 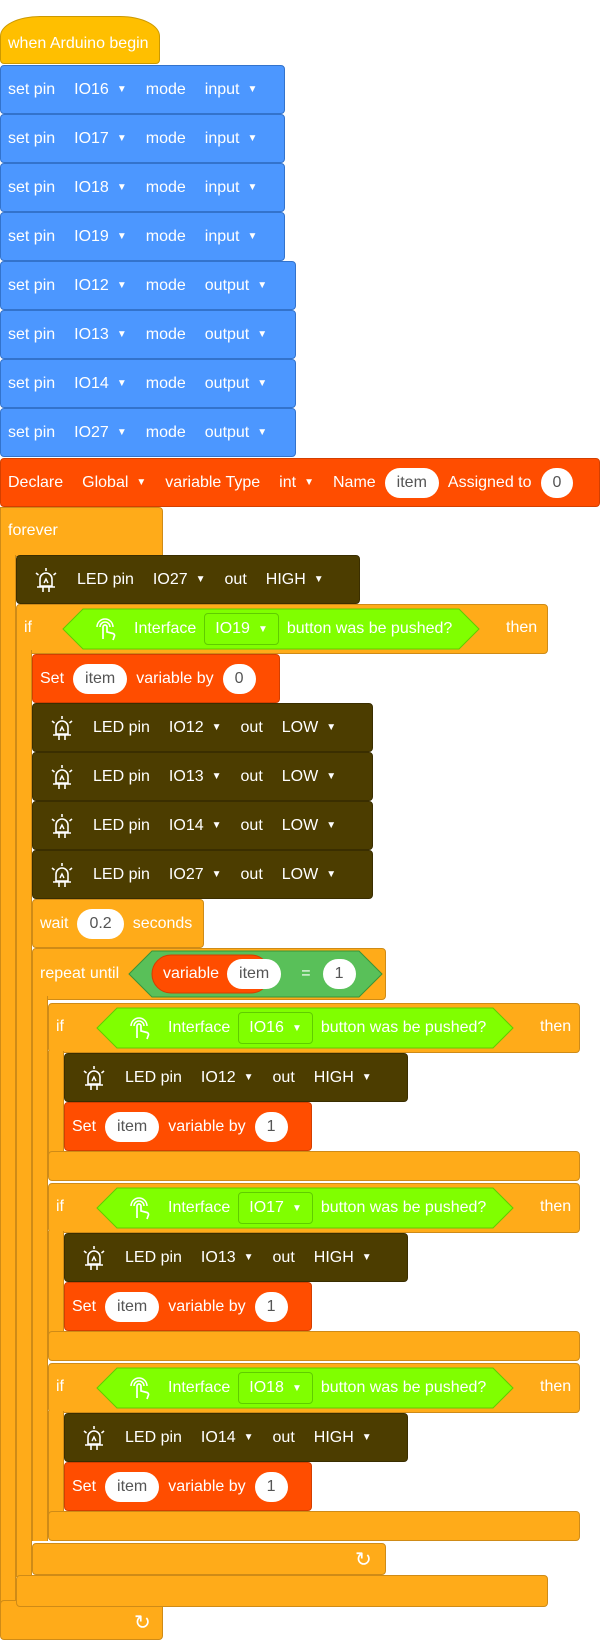 I want to click on interface-pin-dropdown: IO16 ▼, so click(x=275, y=1028).